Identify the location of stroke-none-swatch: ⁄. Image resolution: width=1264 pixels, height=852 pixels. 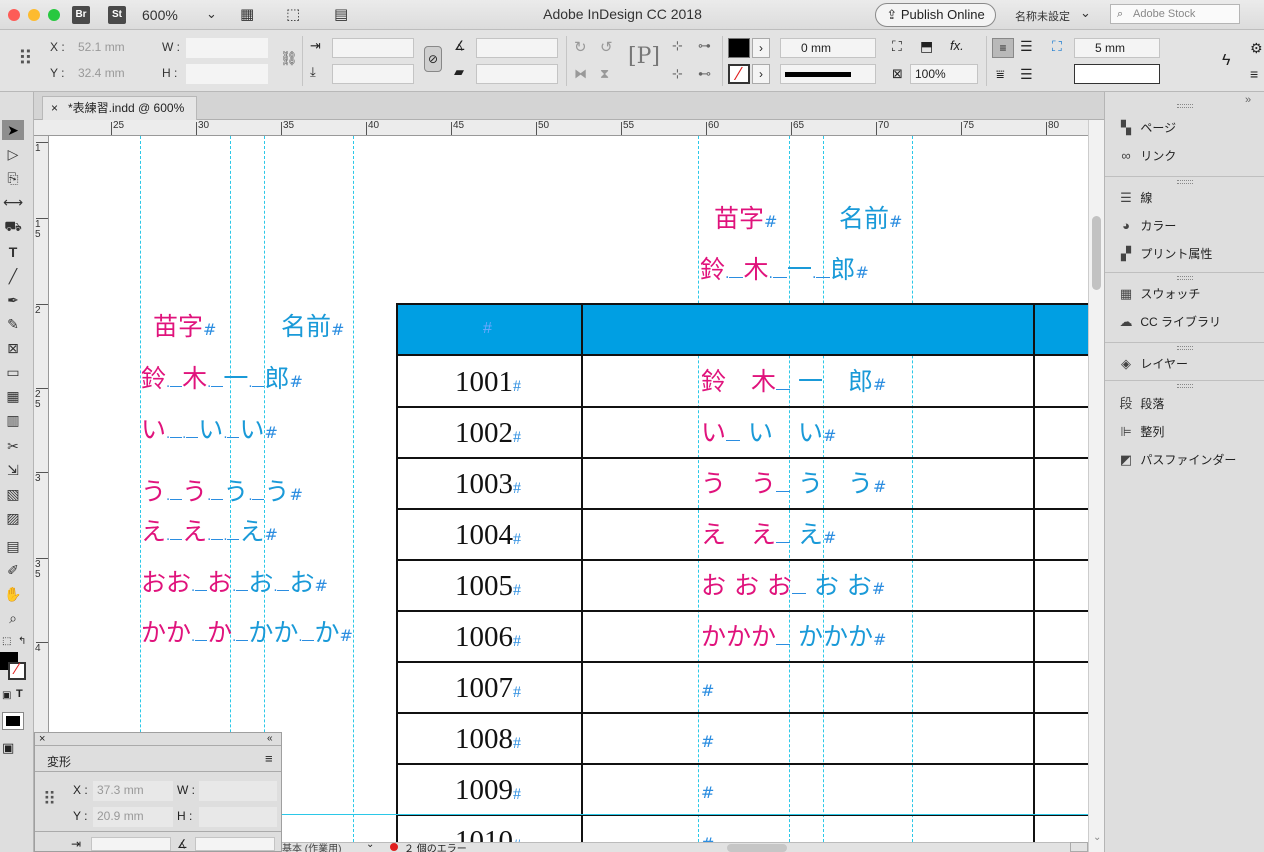
(739, 74).